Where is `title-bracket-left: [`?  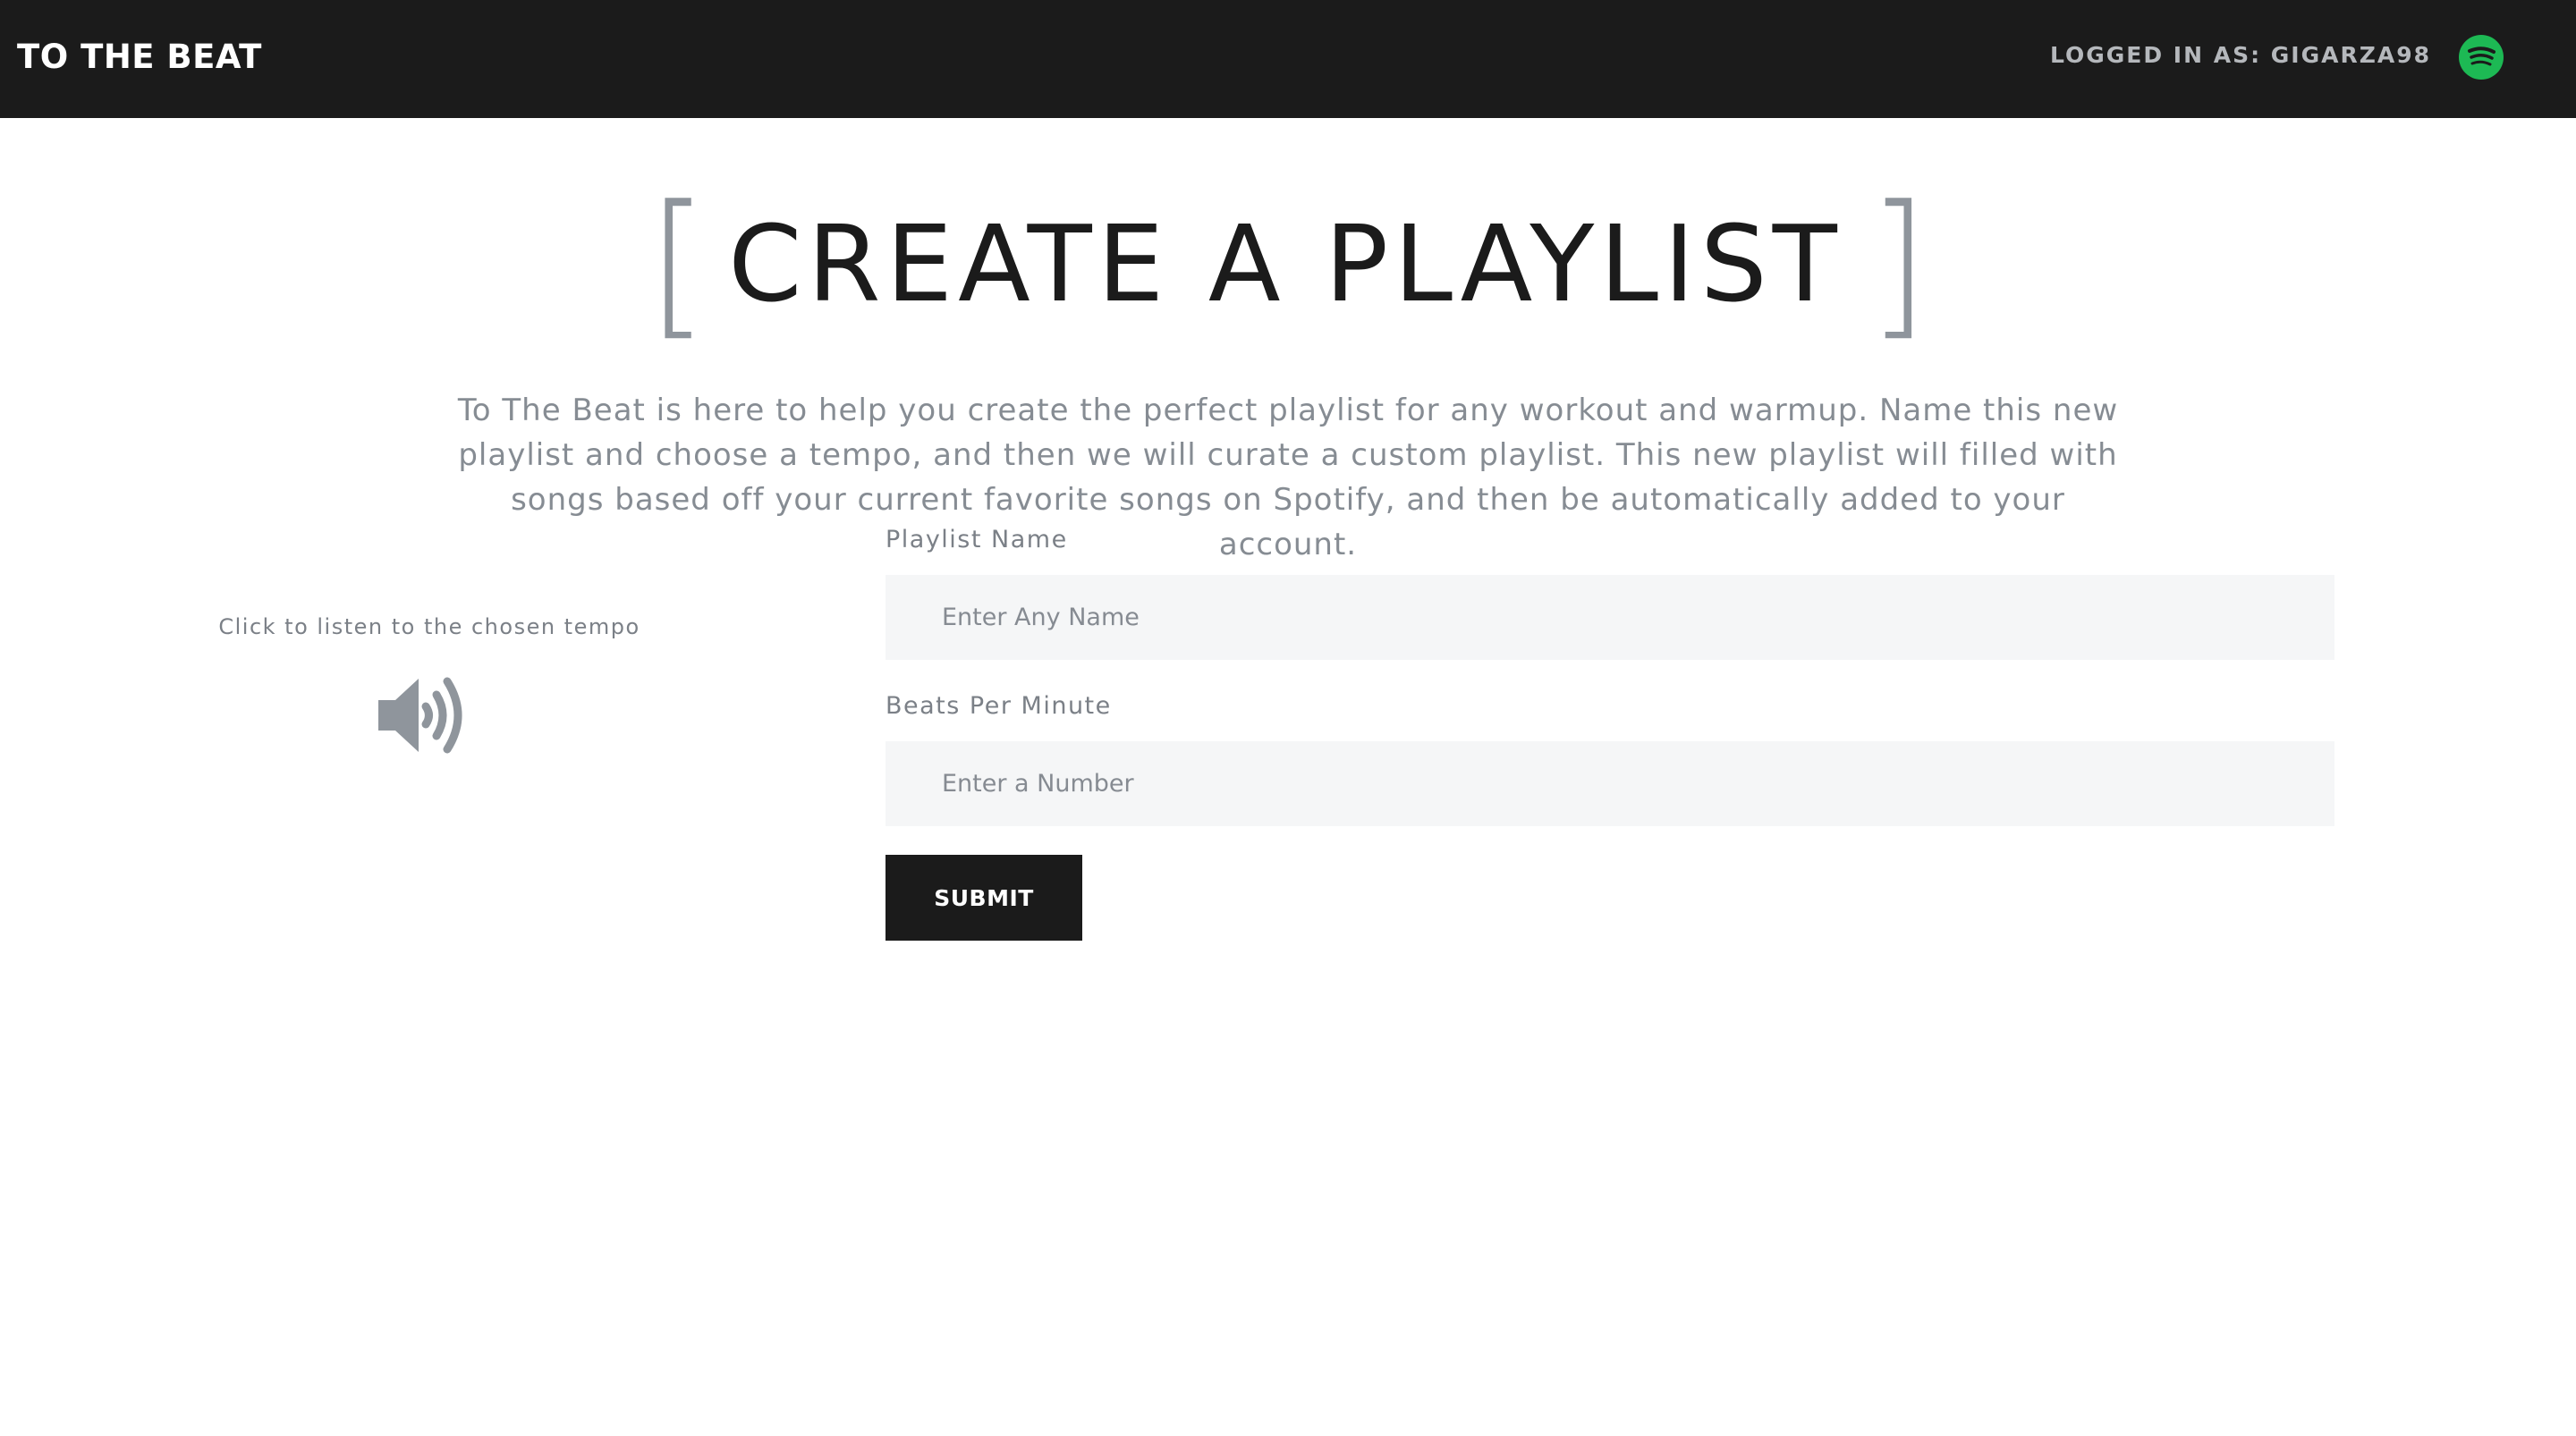
title-bracket-left: [ is located at coordinates (678, 263).